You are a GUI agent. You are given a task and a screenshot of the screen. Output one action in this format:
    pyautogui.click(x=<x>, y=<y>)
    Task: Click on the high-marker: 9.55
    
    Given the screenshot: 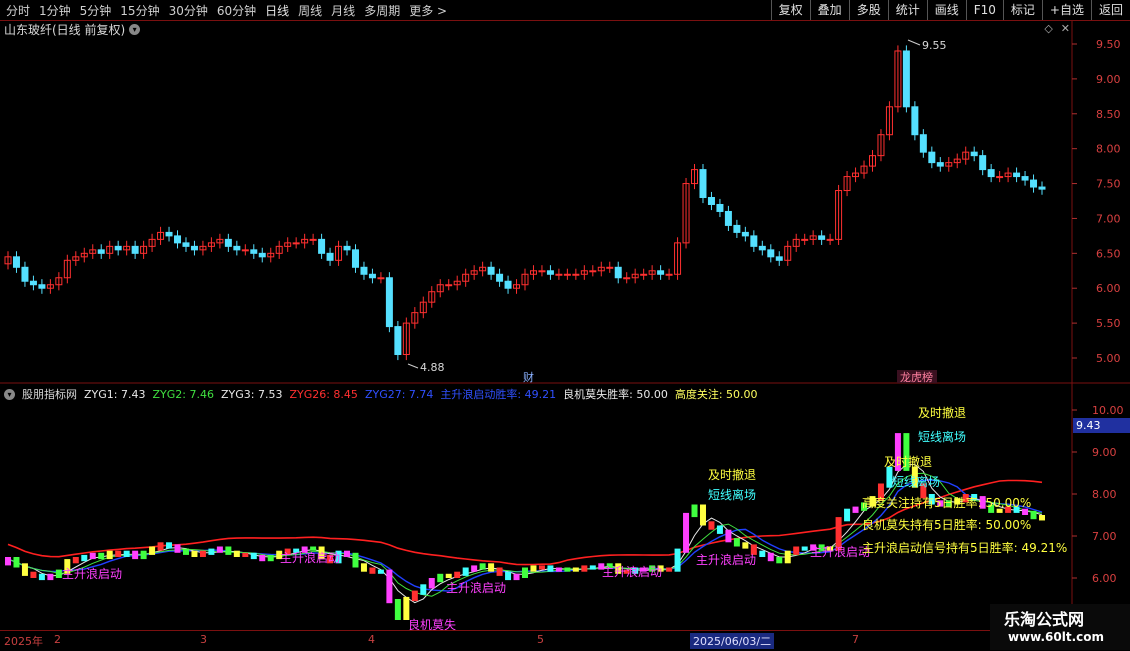 What is the action you would take?
    pyautogui.click(x=927, y=45)
    